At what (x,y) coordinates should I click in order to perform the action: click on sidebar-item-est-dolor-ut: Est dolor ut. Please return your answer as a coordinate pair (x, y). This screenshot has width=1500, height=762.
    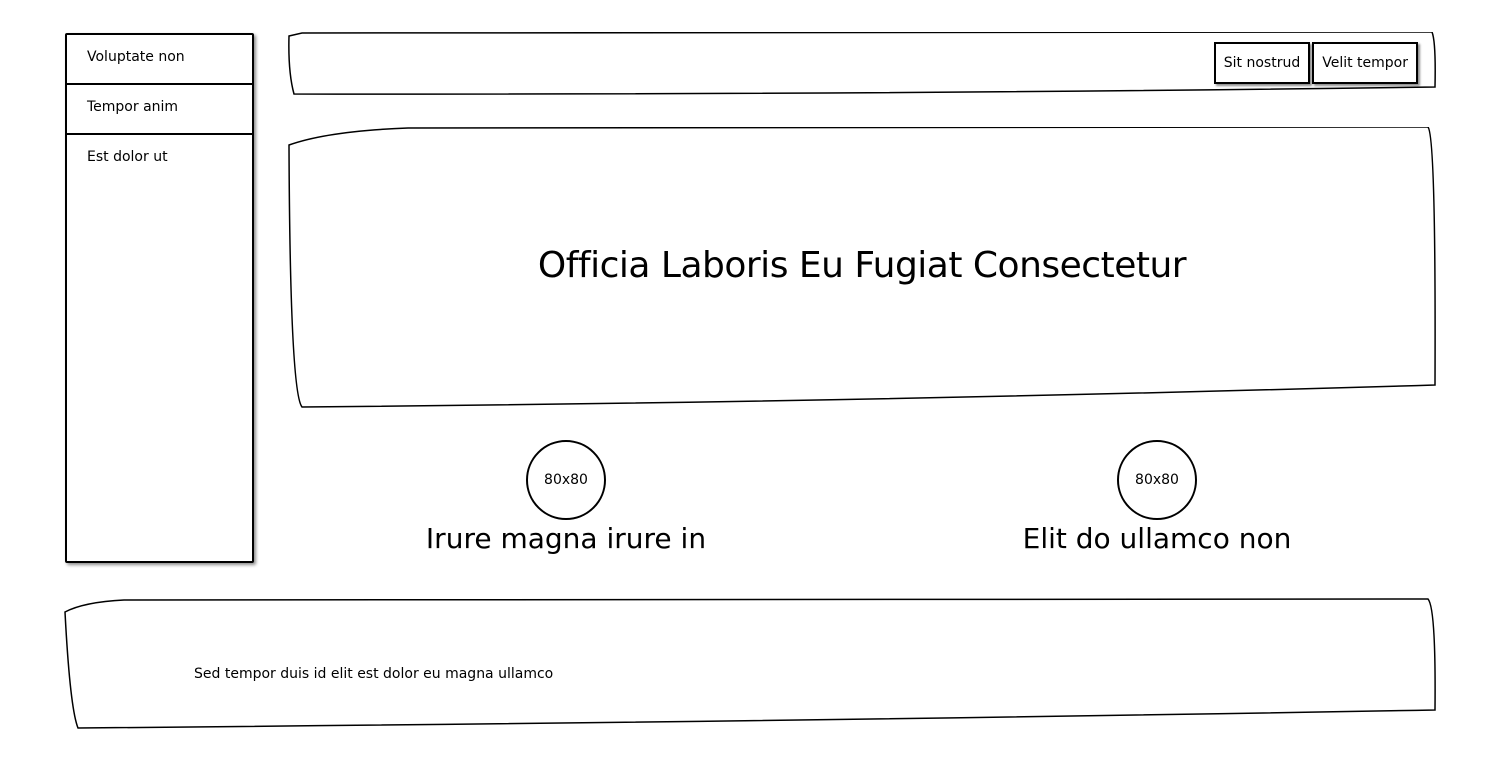
    Looking at the image, I should click on (159, 160).